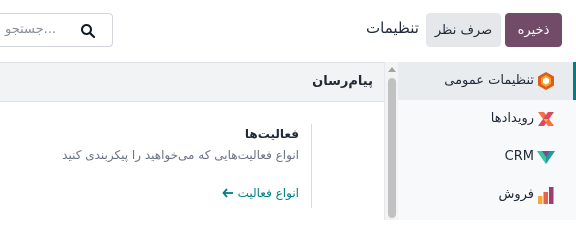 This screenshot has height=240, width=576. I want to click on sidebar-item-label: تنظیمات عمومی, so click(489, 80).